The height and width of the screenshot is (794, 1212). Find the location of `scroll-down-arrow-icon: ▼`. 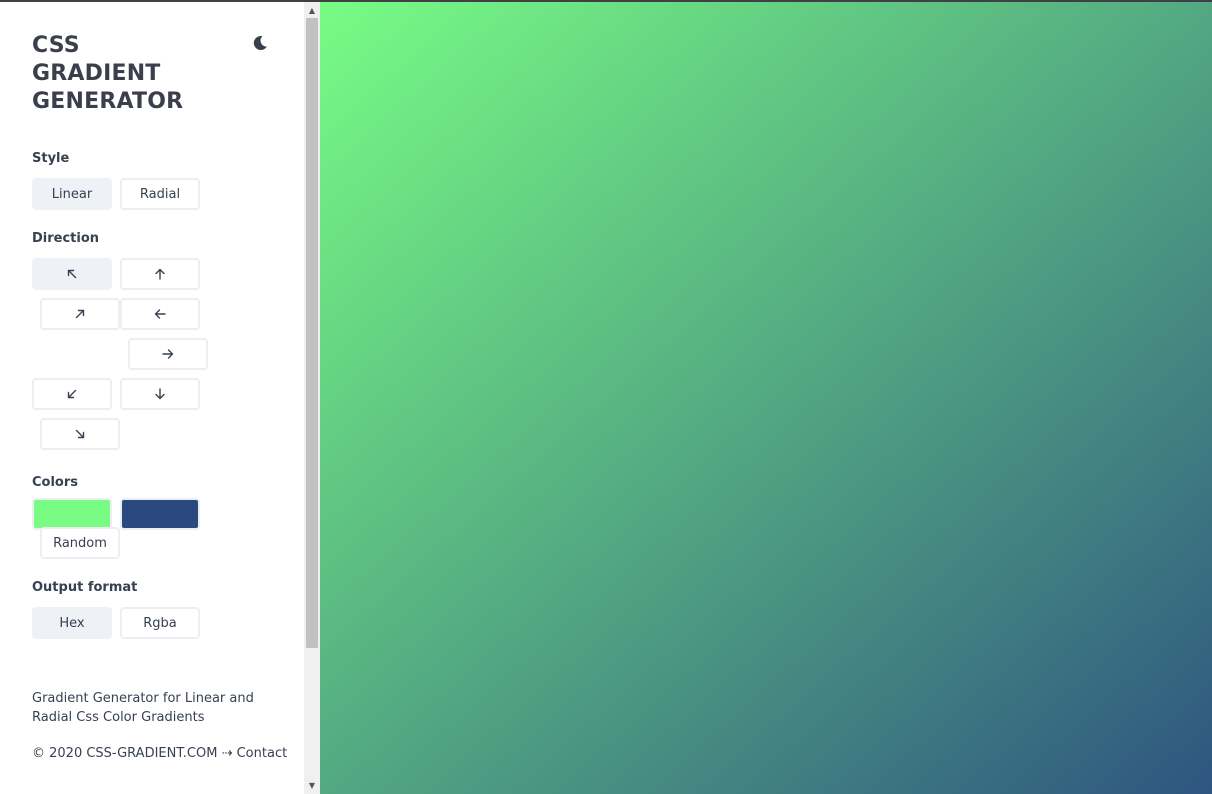

scroll-down-arrow-icon: ▼ is located at coordinates (312, 786).